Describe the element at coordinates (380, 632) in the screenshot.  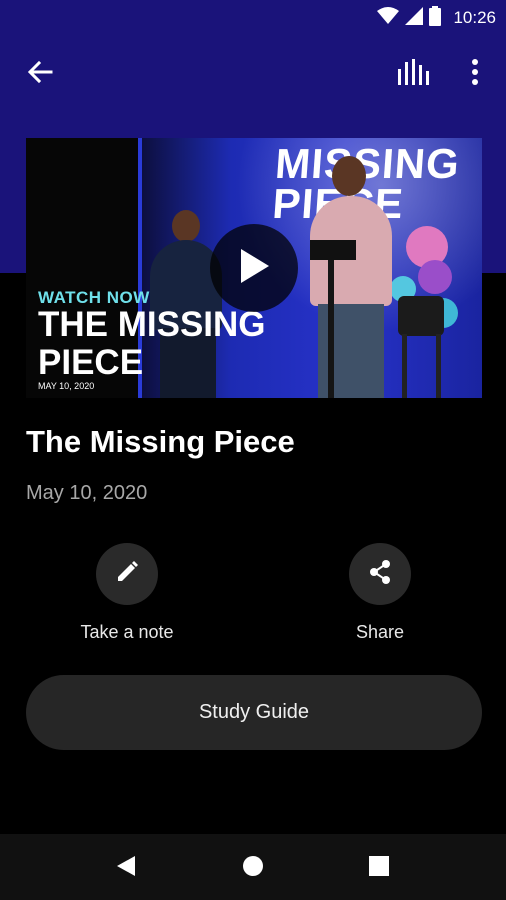
I see `share-label: Share` at that location.